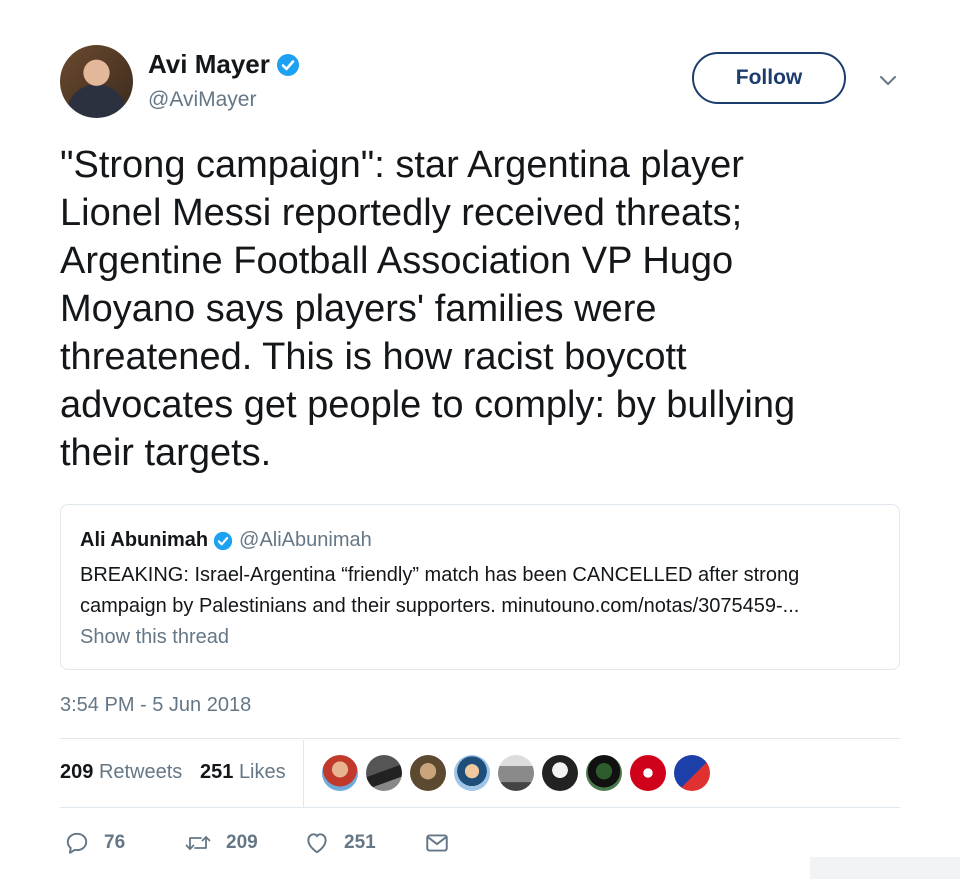 This screenshot has width=960, height=879. Describe the element at coordinates (96, 81) in the screenshot. I see `author-avatar` at that location.